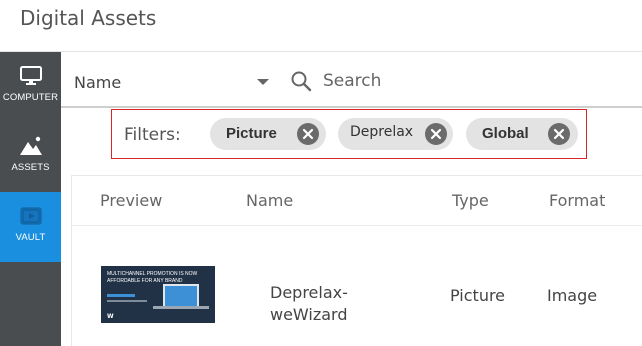  What do you see at coordinates (269, 200) in the screenshot?
I see `column-header-name: Name` at bounding box center [269, 200].